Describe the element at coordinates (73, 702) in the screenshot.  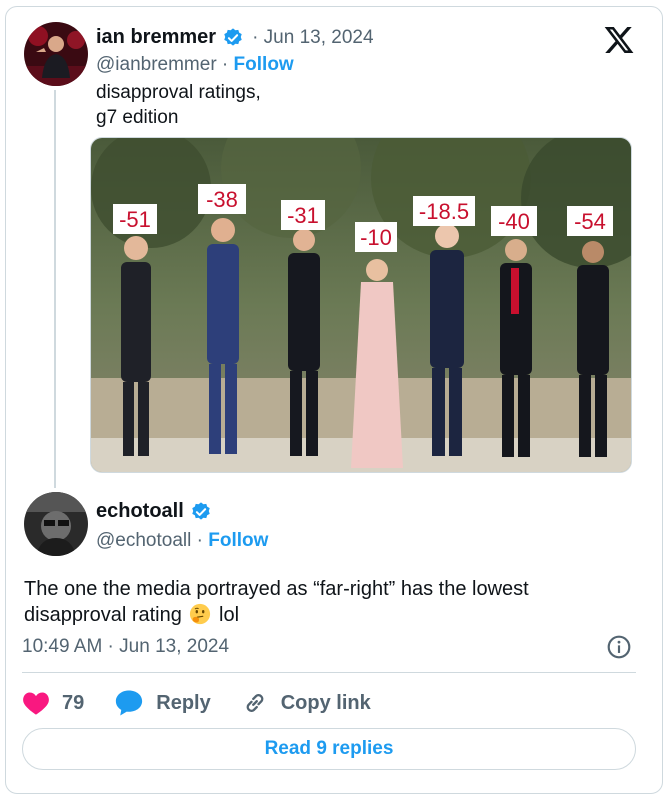
I see `like-count: 79` at that location.